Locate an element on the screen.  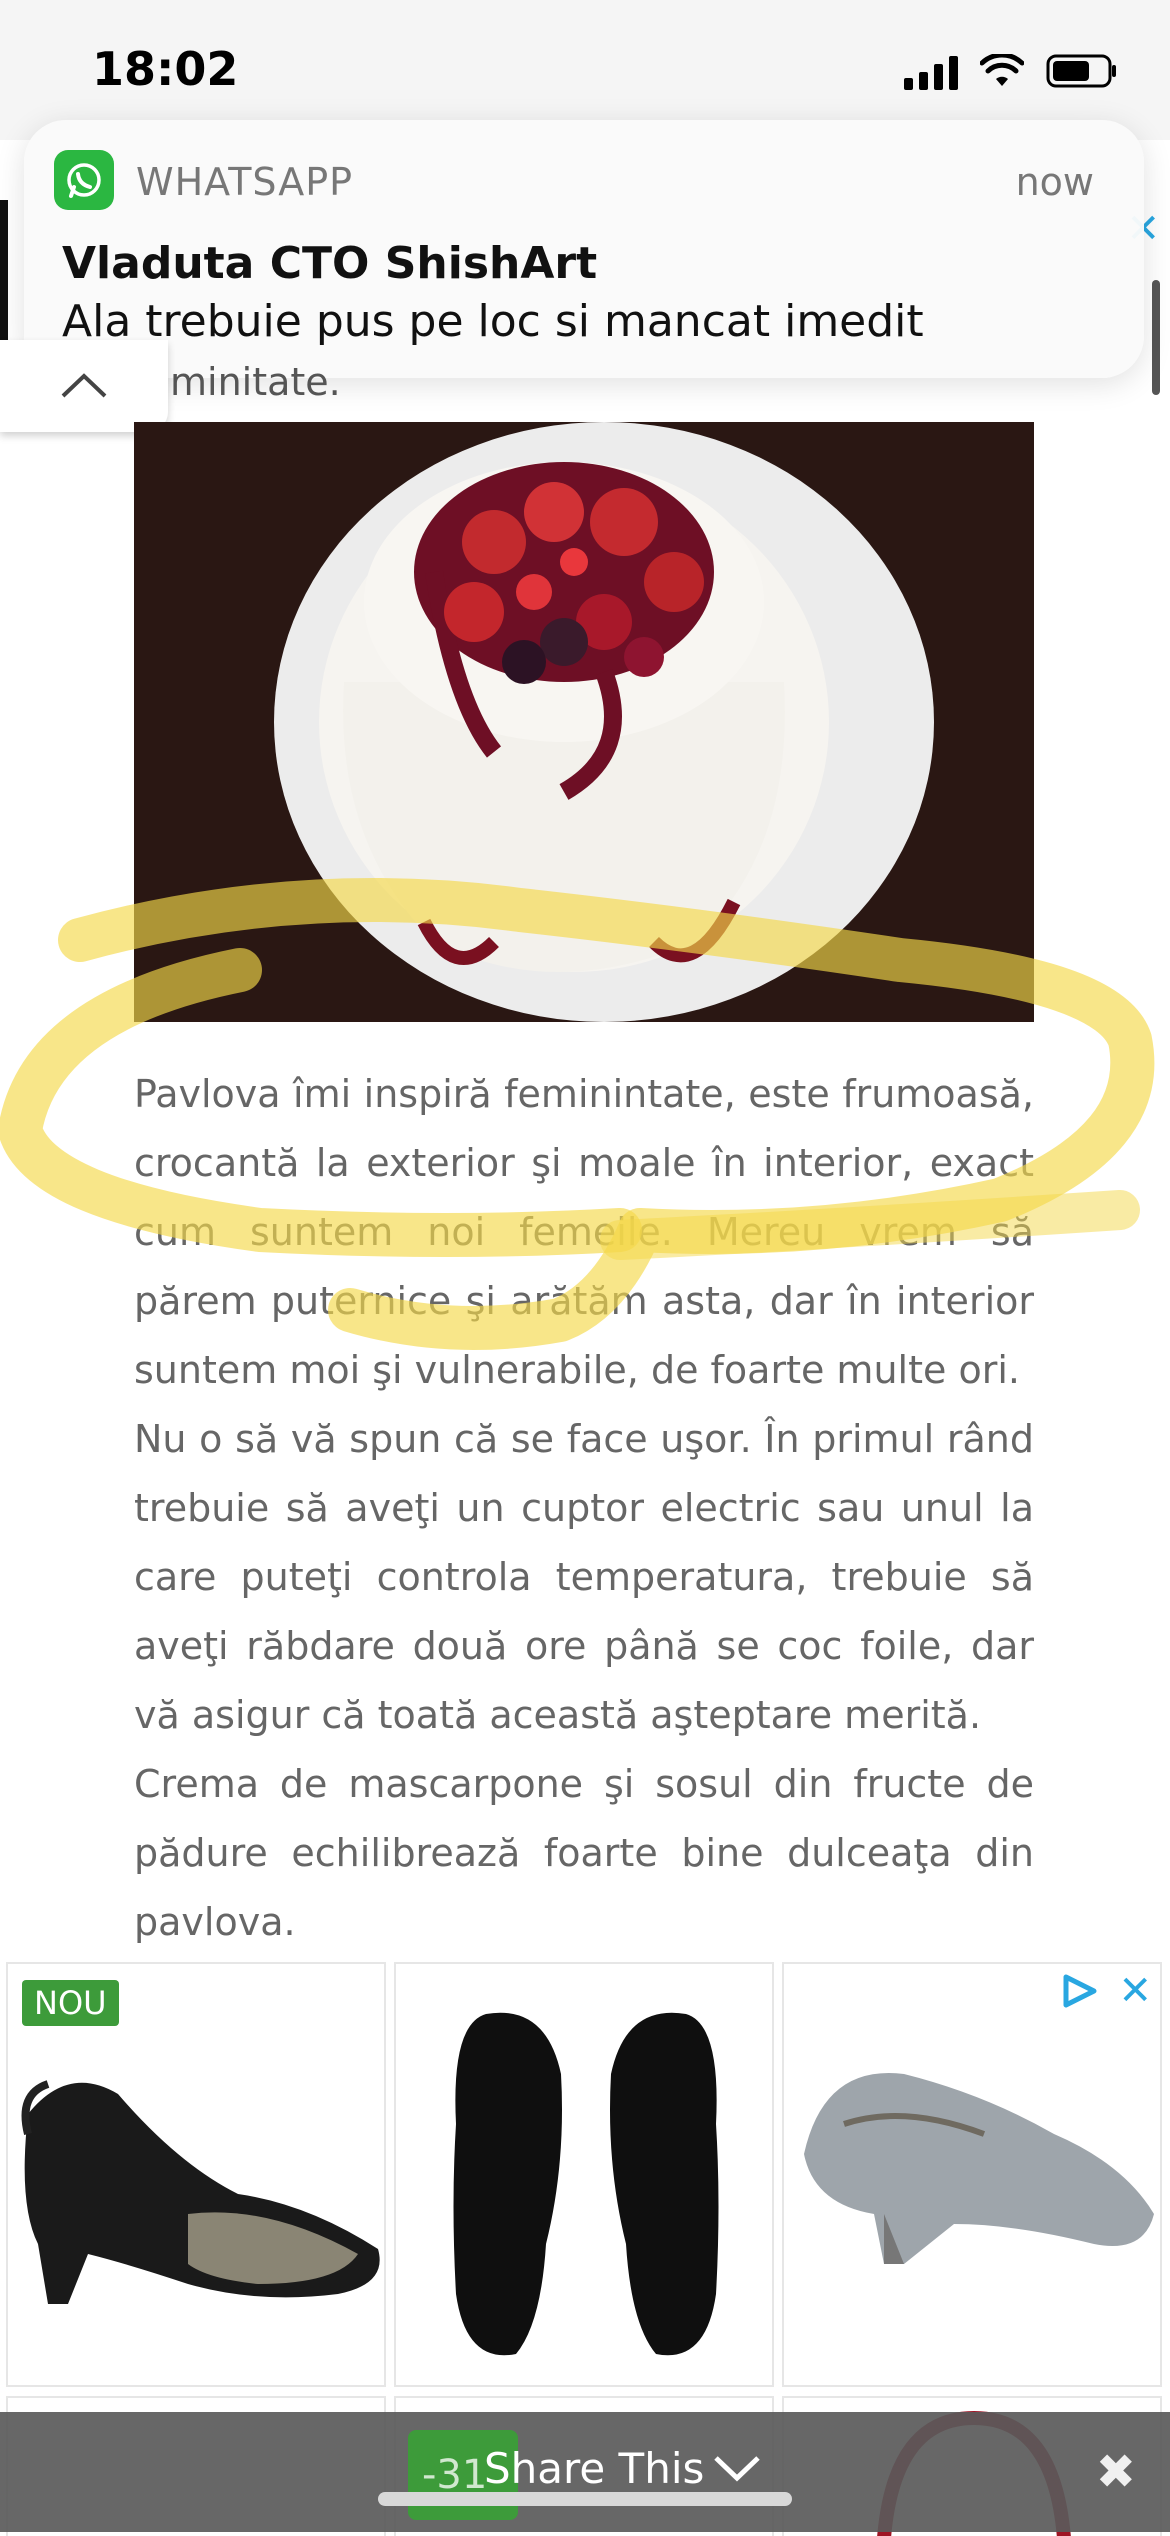
whatsapp-icon is located at coordinates (84, 180).